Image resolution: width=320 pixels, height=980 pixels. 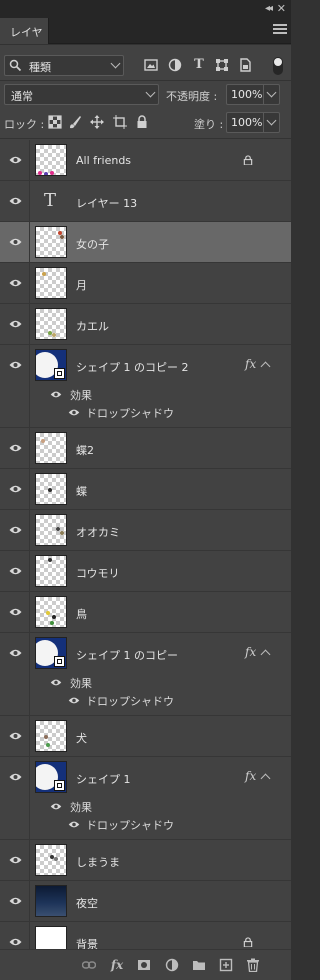 I want to click on layer-row: オオカミ, so click(x=145, y=530).